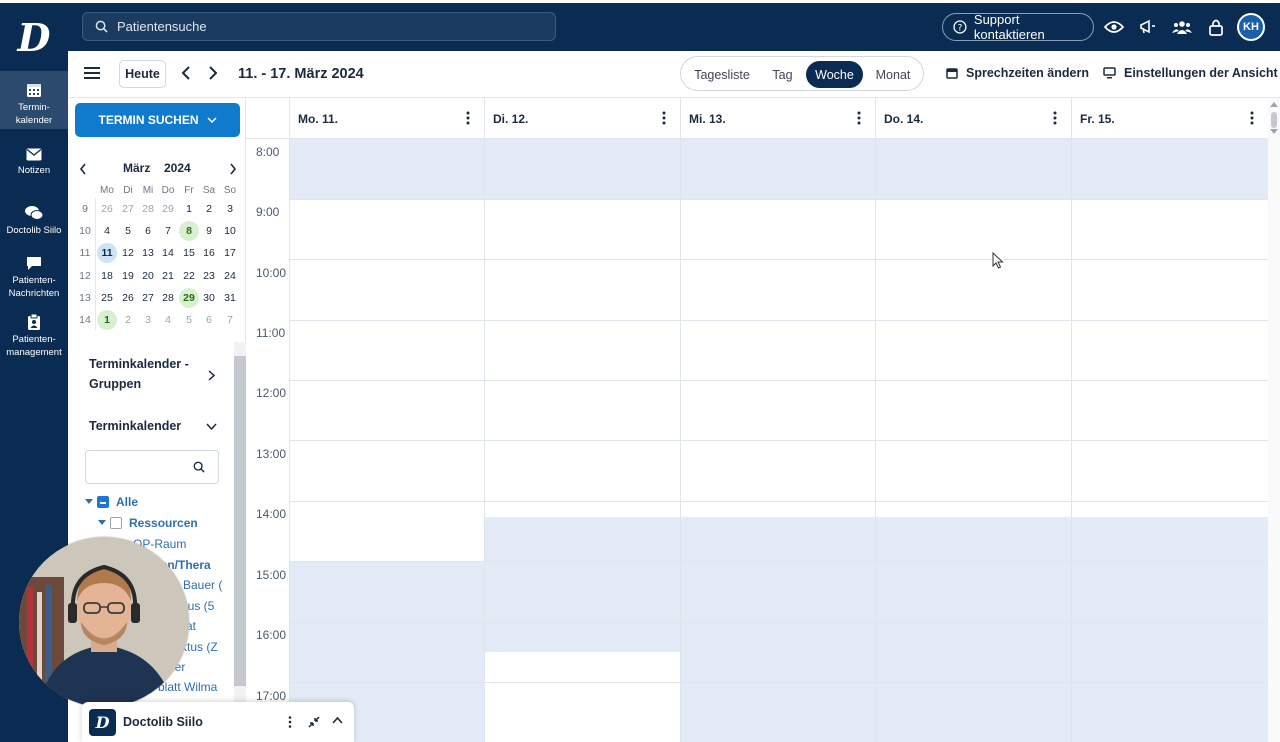  I want to click on minical-day: 9, so click(209, 231).